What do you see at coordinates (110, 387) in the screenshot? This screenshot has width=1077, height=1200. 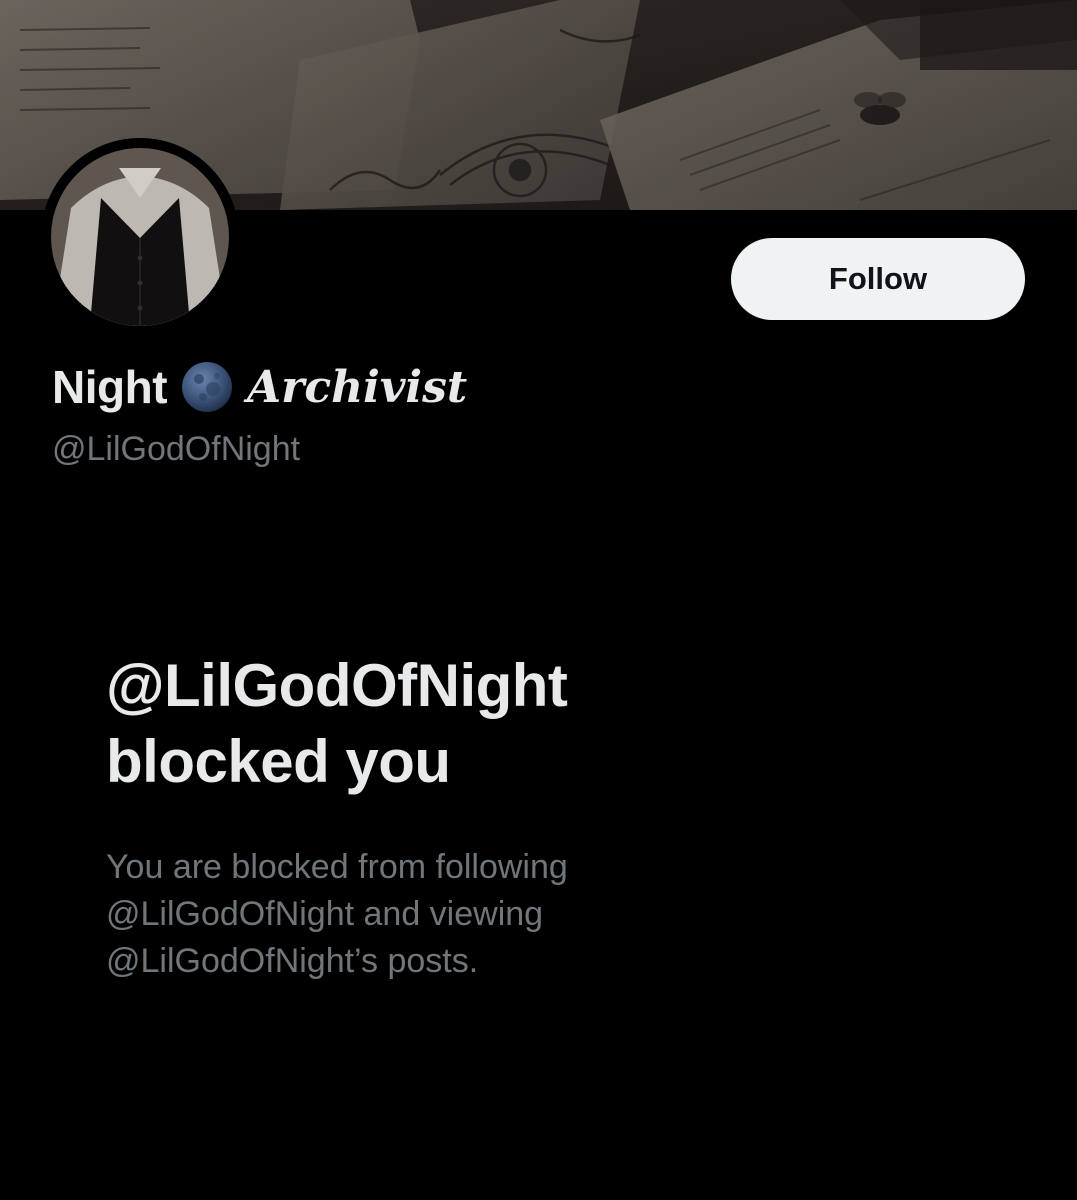 I see `display-name-prefix: Night` at bounding box center [110, 387].